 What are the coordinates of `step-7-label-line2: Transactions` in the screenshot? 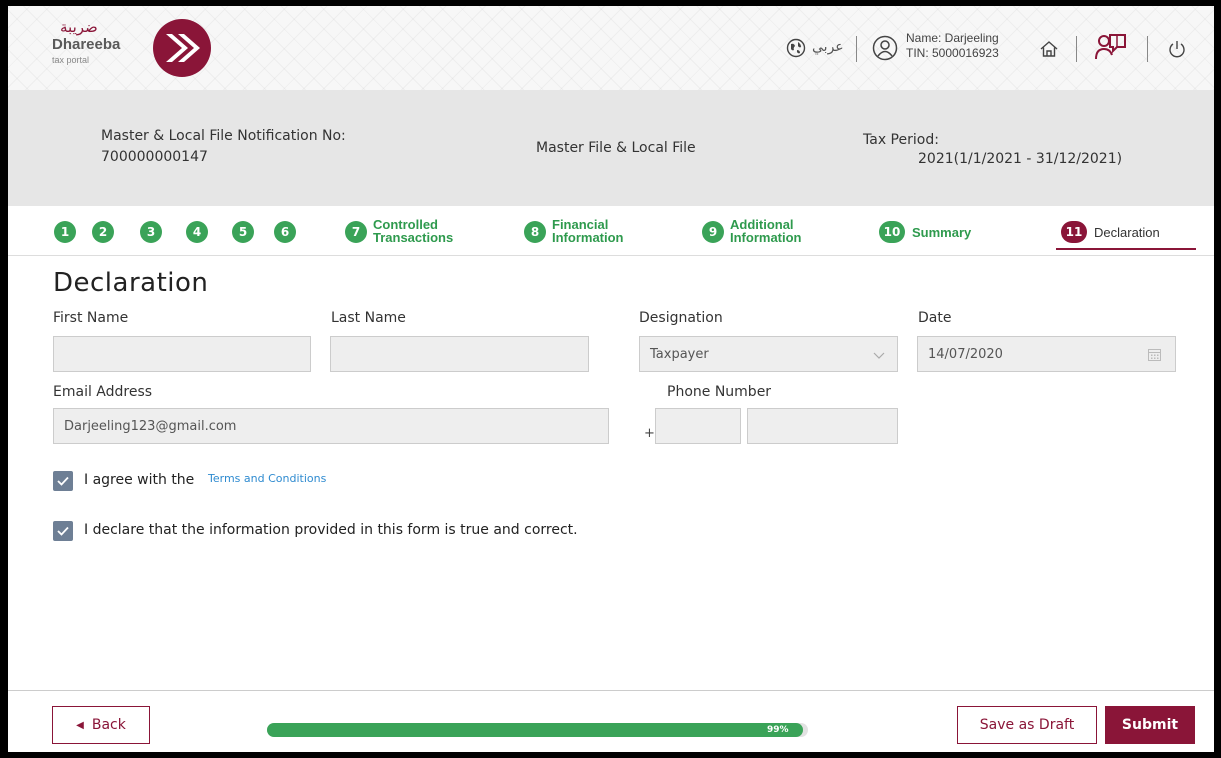 It's located at (413, 237).